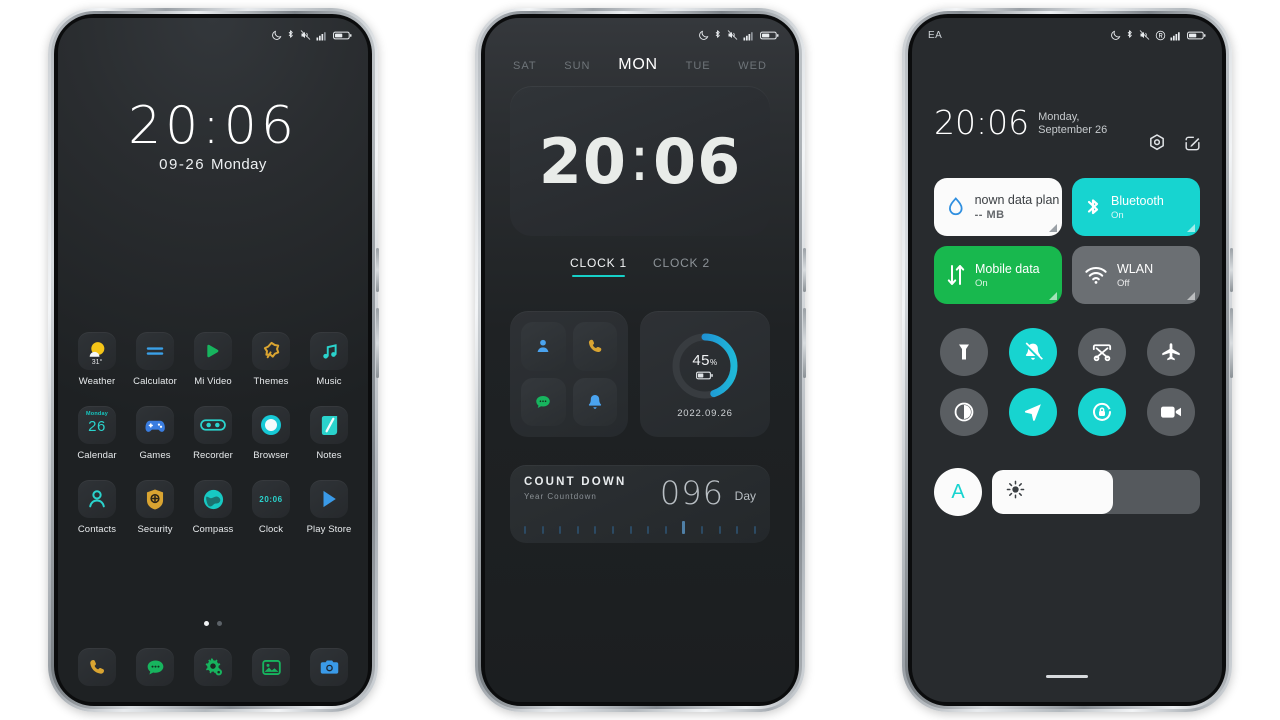  Describe the element at coordinates (594, 346) in the screenshot. I see `shortcut-phone` at that location.